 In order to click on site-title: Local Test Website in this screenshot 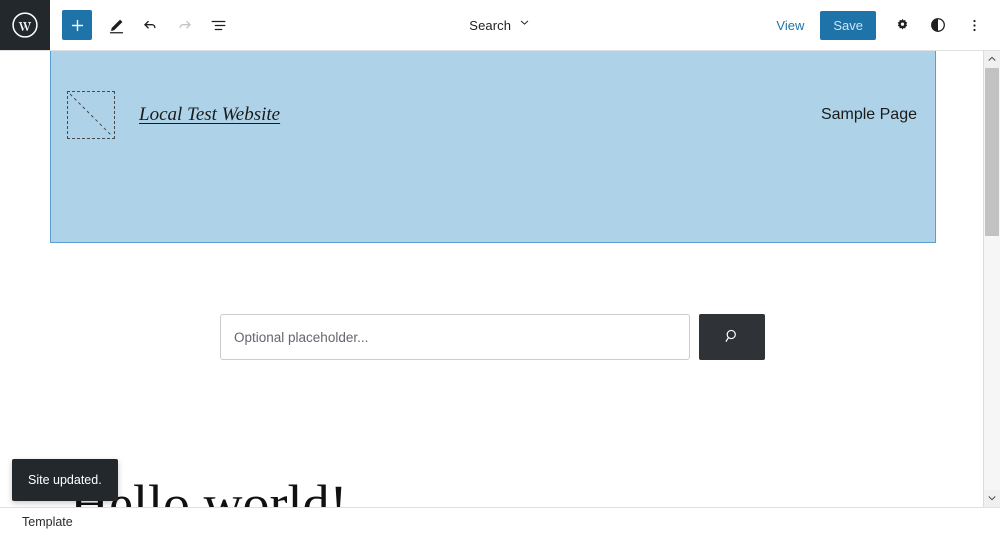, I will do `click(209, 115)`.